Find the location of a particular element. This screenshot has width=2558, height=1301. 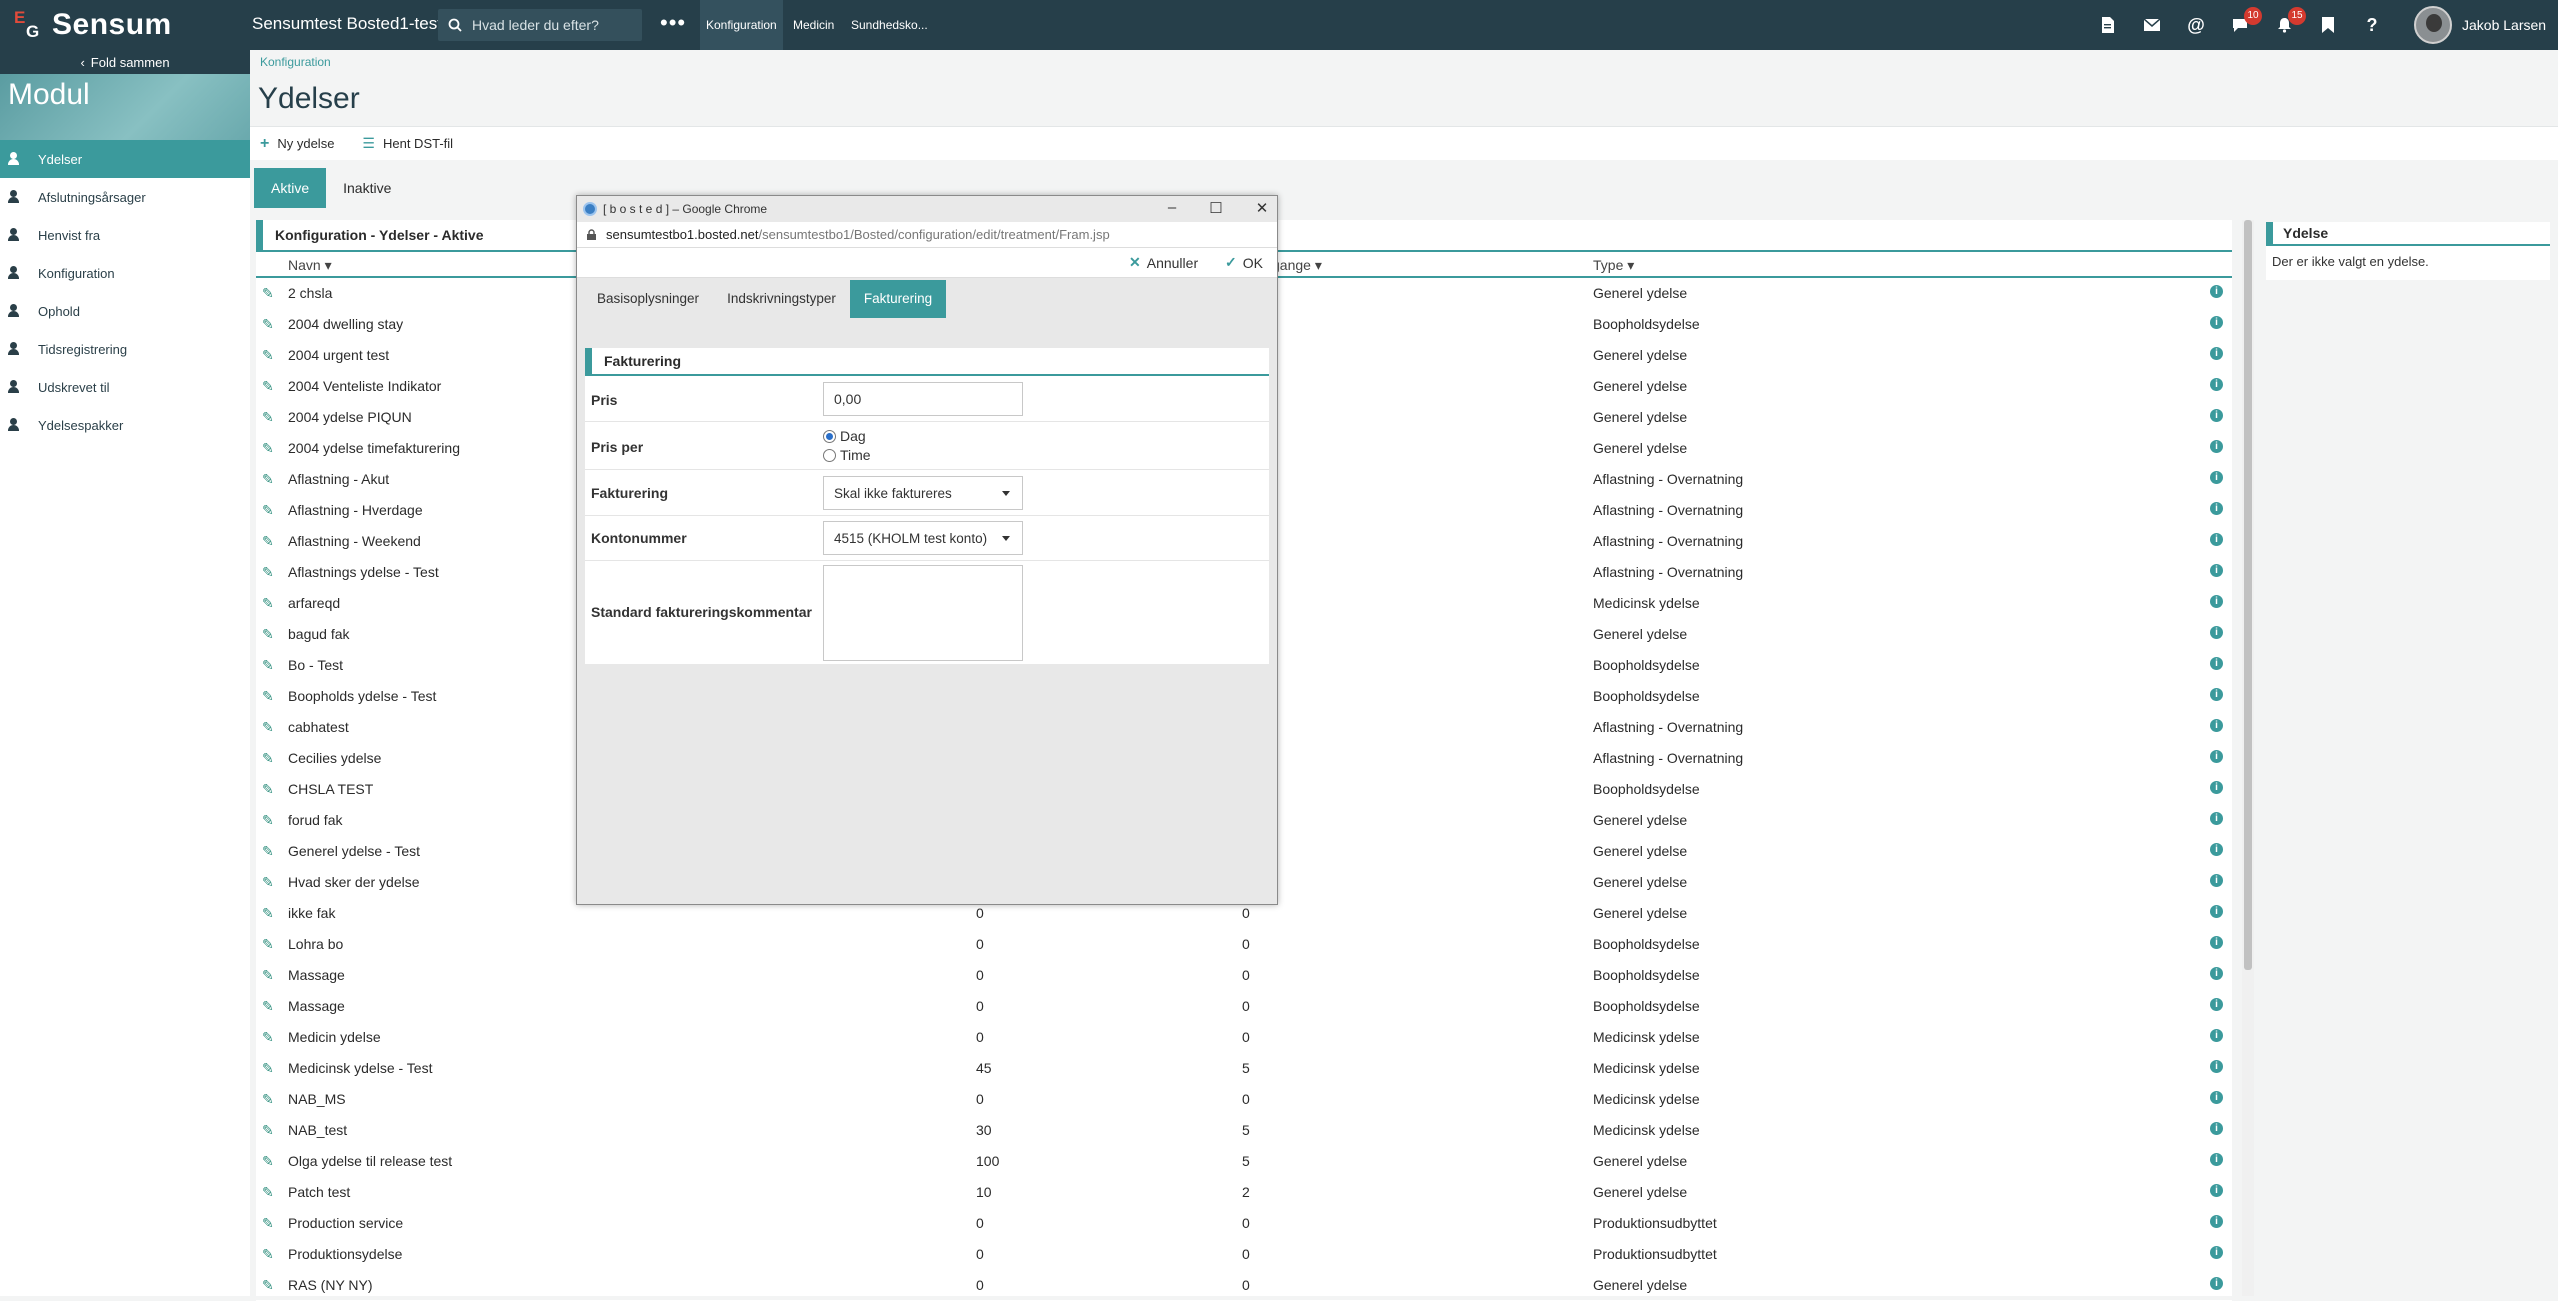

tab-inaktive: Inaktive is located at coordinates (367, 188).